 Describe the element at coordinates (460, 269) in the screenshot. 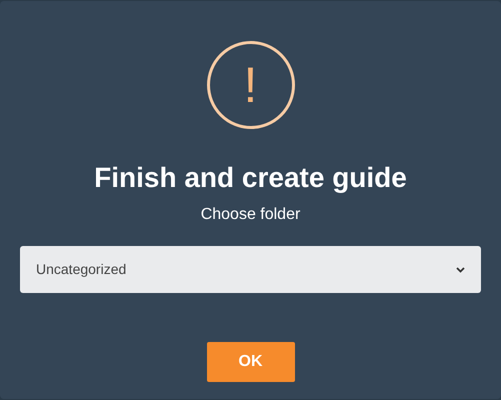

I see `chevron-down-icon` at that location.